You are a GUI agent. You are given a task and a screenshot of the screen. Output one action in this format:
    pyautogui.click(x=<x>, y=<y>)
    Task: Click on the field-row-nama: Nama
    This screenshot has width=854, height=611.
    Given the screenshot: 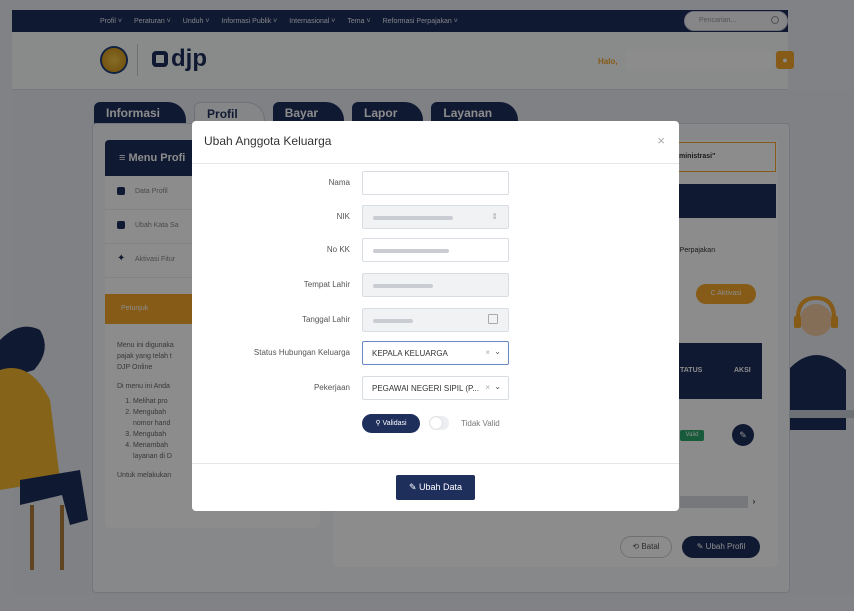 What is the action you would take?
    pyautogui.click(x=435, y=183)
    